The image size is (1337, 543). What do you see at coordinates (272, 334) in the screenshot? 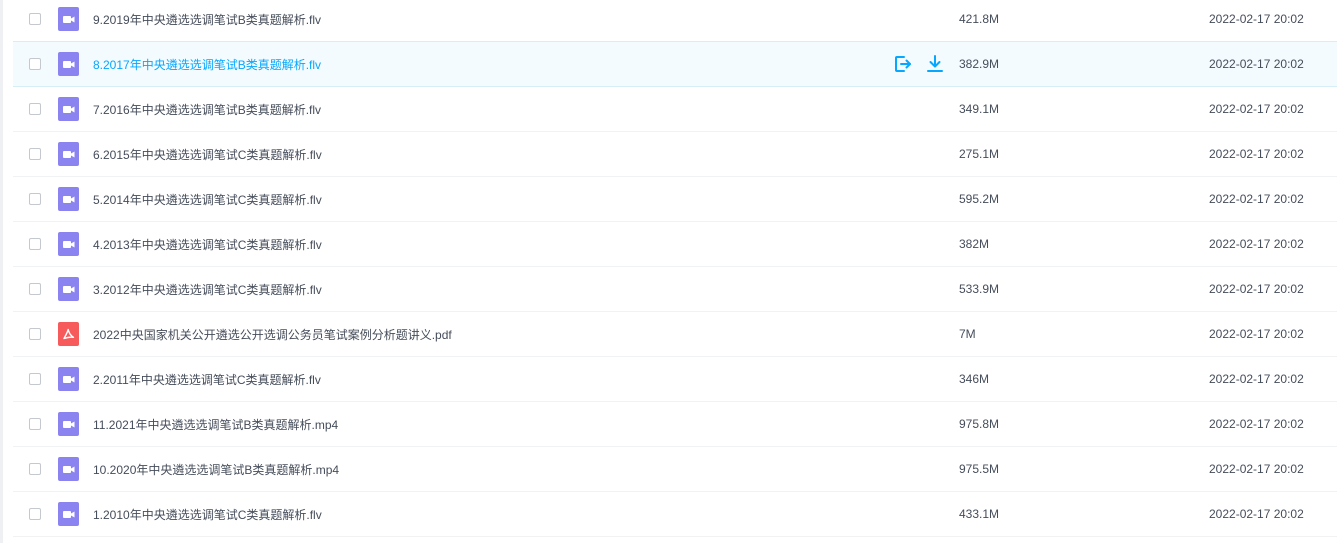
I see `file-name: 2022中央国家机关公开遴选公开选调公务员笔试案例分析题讲义.pdf` at bounding box center [272, 334].